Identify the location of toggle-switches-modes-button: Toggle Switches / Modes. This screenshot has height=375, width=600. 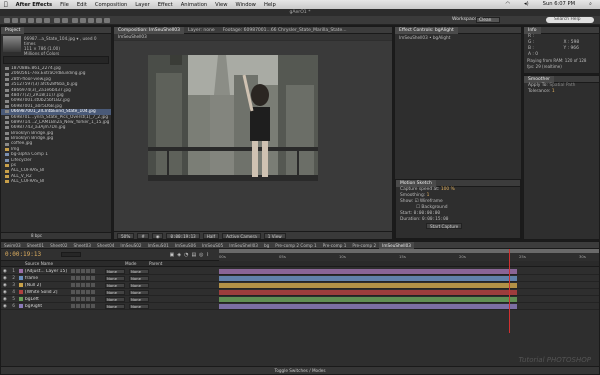
(299, 370).